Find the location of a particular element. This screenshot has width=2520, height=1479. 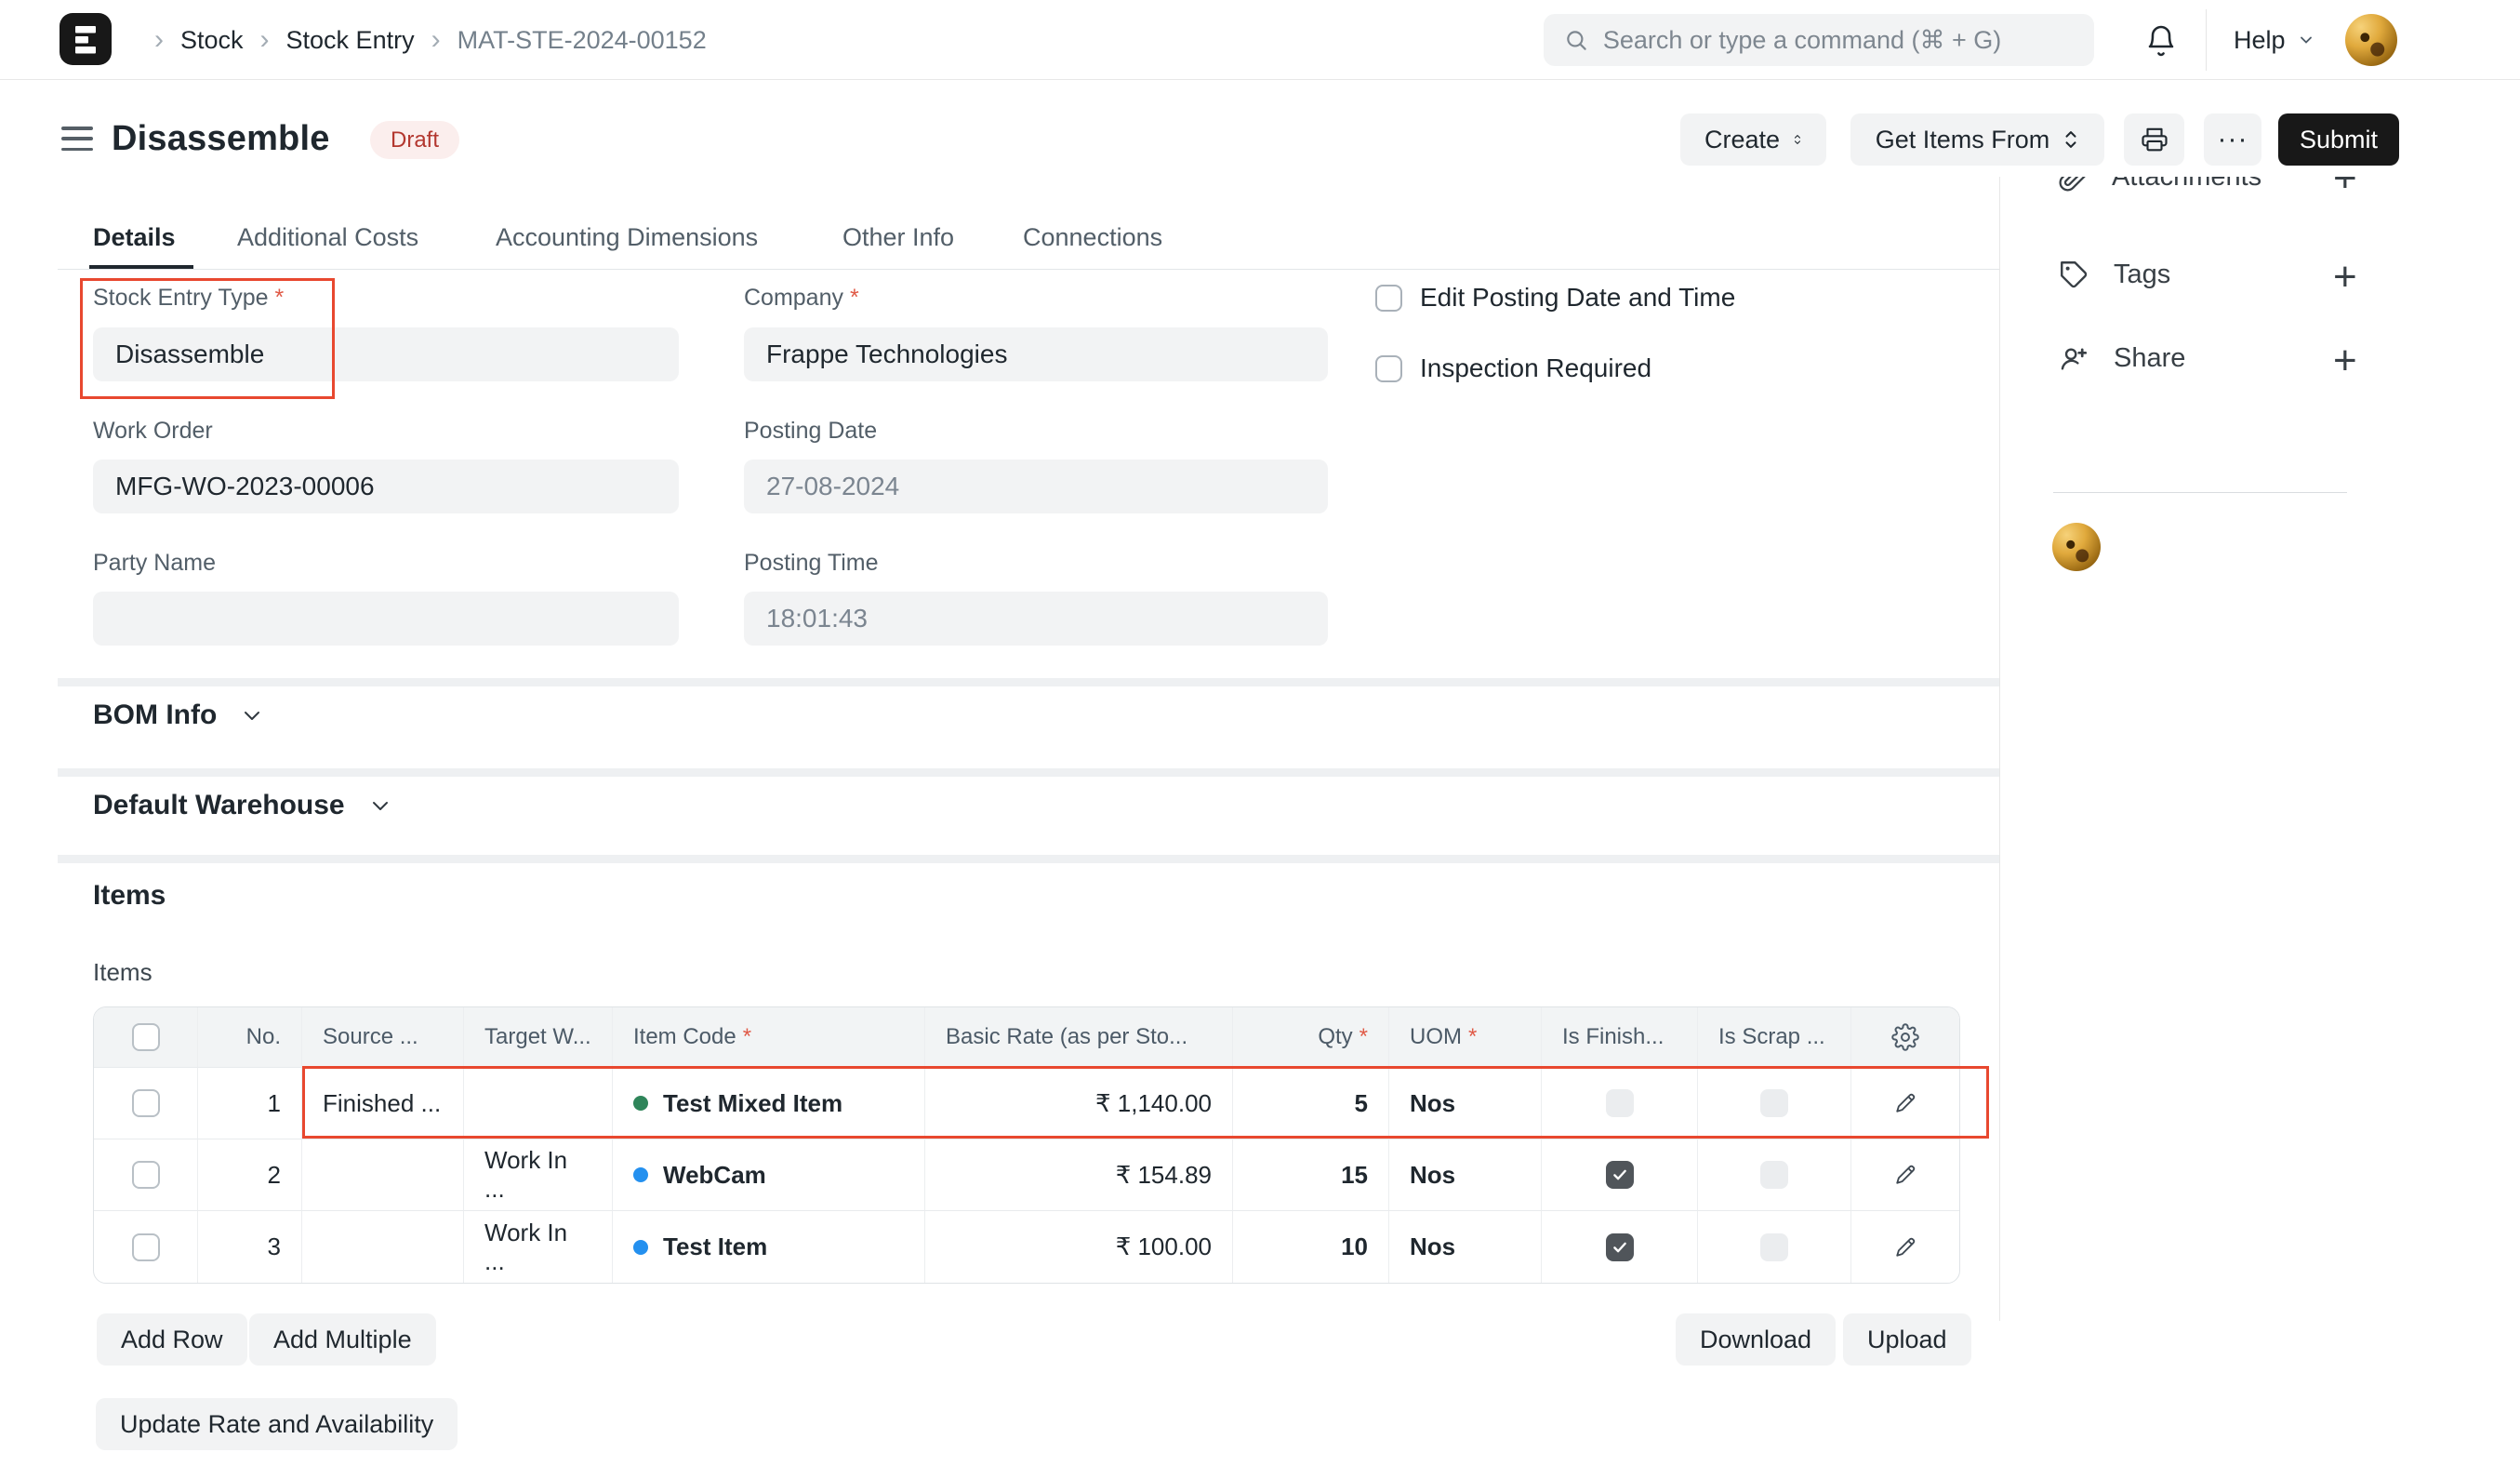

section-bom-info: BOM Info is located at coordinates (178, 715).